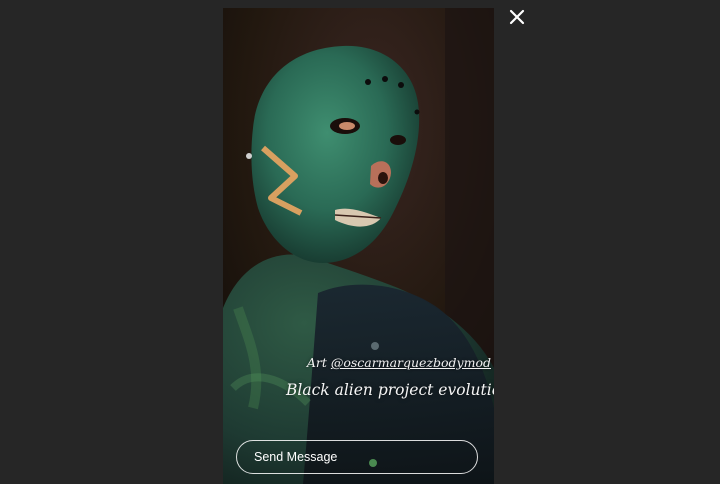 This screenshot has height=484, width=720. What do you see at coordinates (390, 390) in the screenshot?
I see `story-caption: Black alien project evolution` at bounding box center [390, 390].